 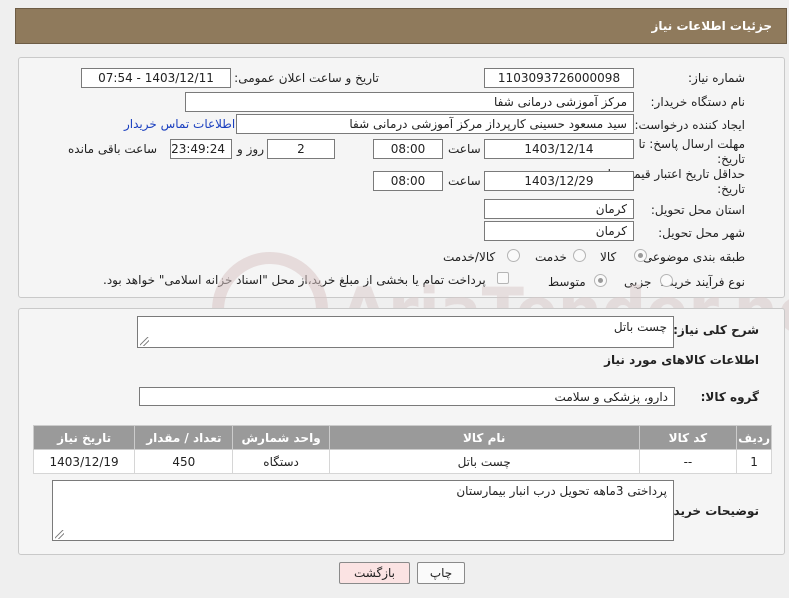 What do you see at coordinates (559, 209) in the screenshot?
I see `province-field: کرمان` at bounding box center [559, 209].